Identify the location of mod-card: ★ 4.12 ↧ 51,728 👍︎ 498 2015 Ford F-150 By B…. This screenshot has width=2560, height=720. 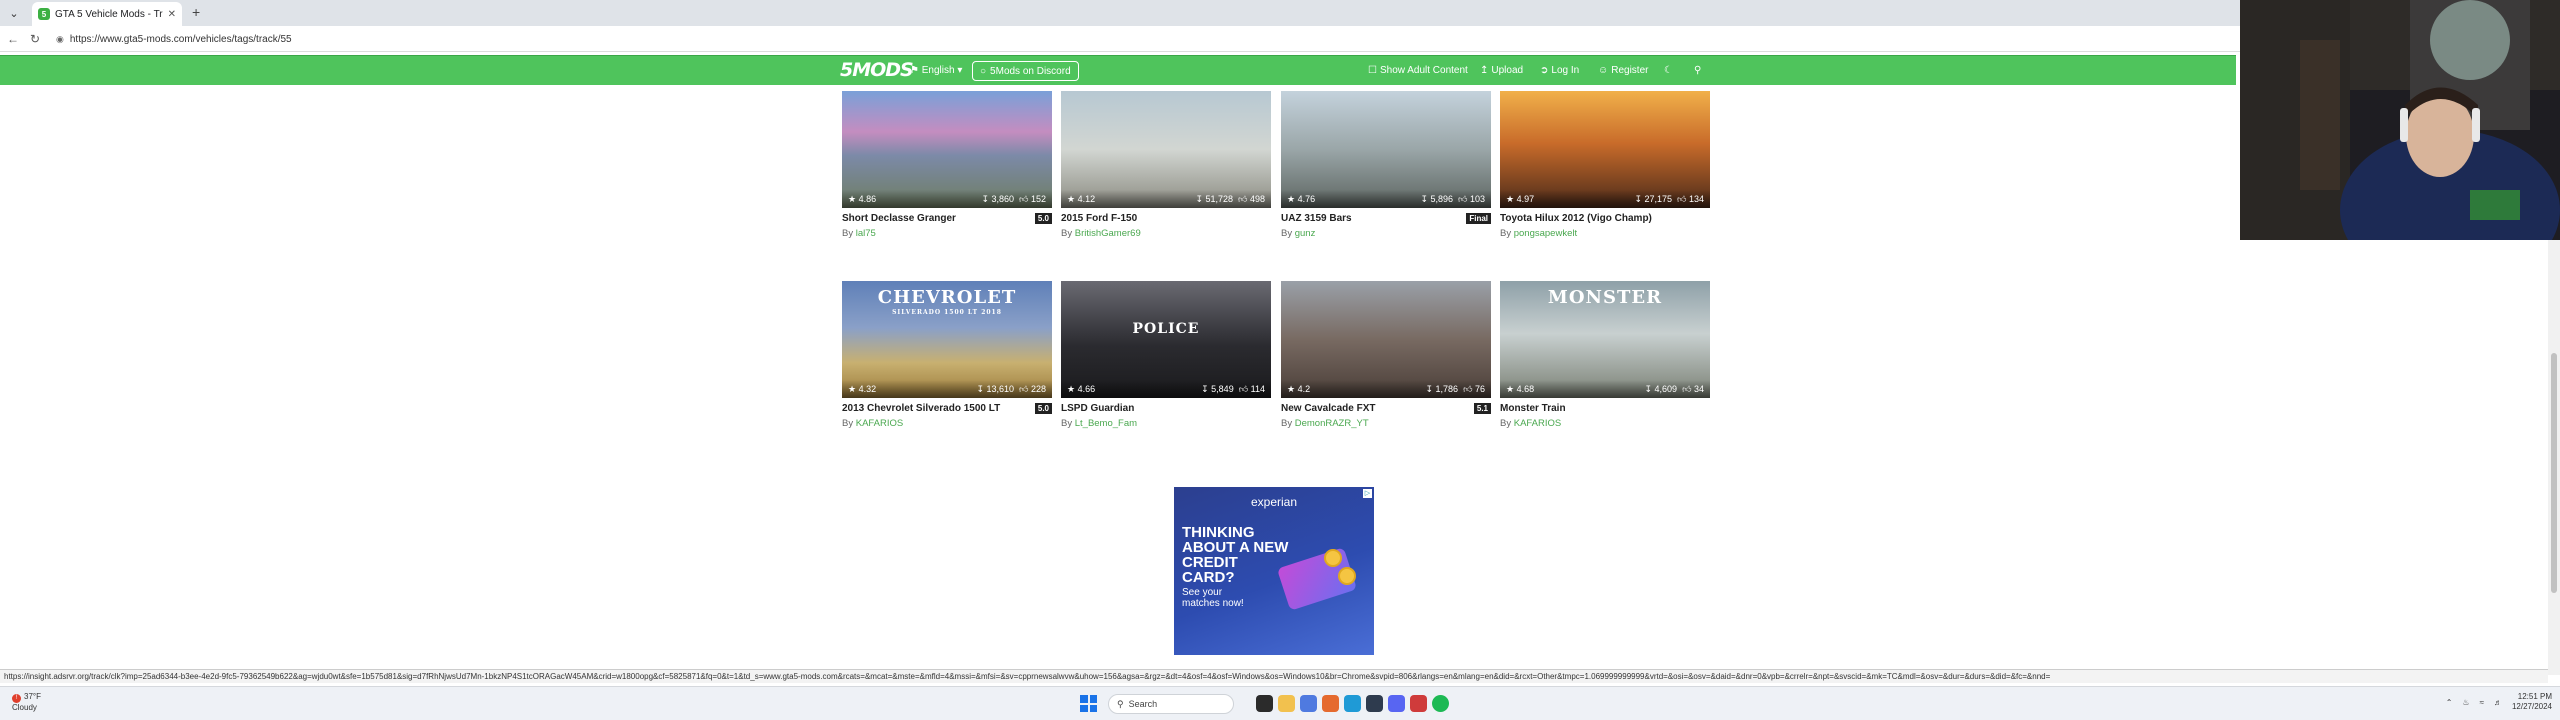
(1166, 165).